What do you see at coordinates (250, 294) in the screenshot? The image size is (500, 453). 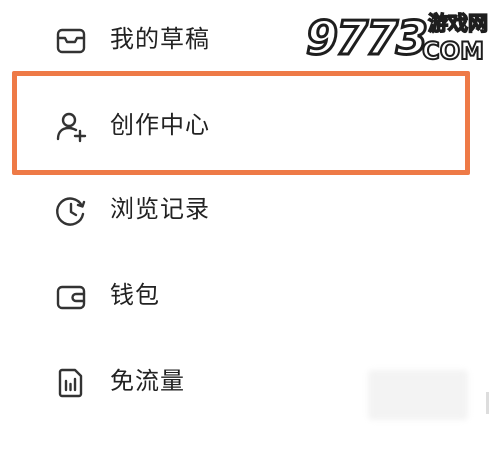 I see `menu-item-wallet: 钱包` at bounding box center [250, 294].